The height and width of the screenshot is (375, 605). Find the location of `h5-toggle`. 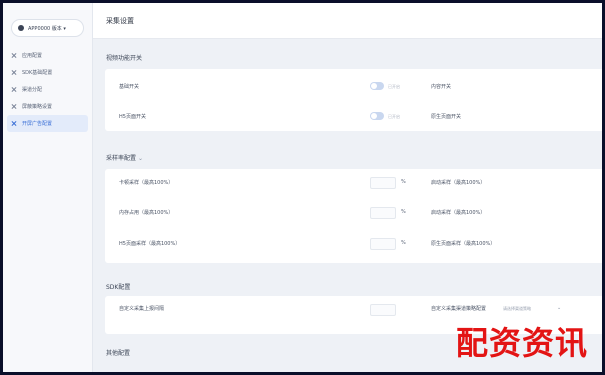

h5-toggle is located at coordinates (377, 116).